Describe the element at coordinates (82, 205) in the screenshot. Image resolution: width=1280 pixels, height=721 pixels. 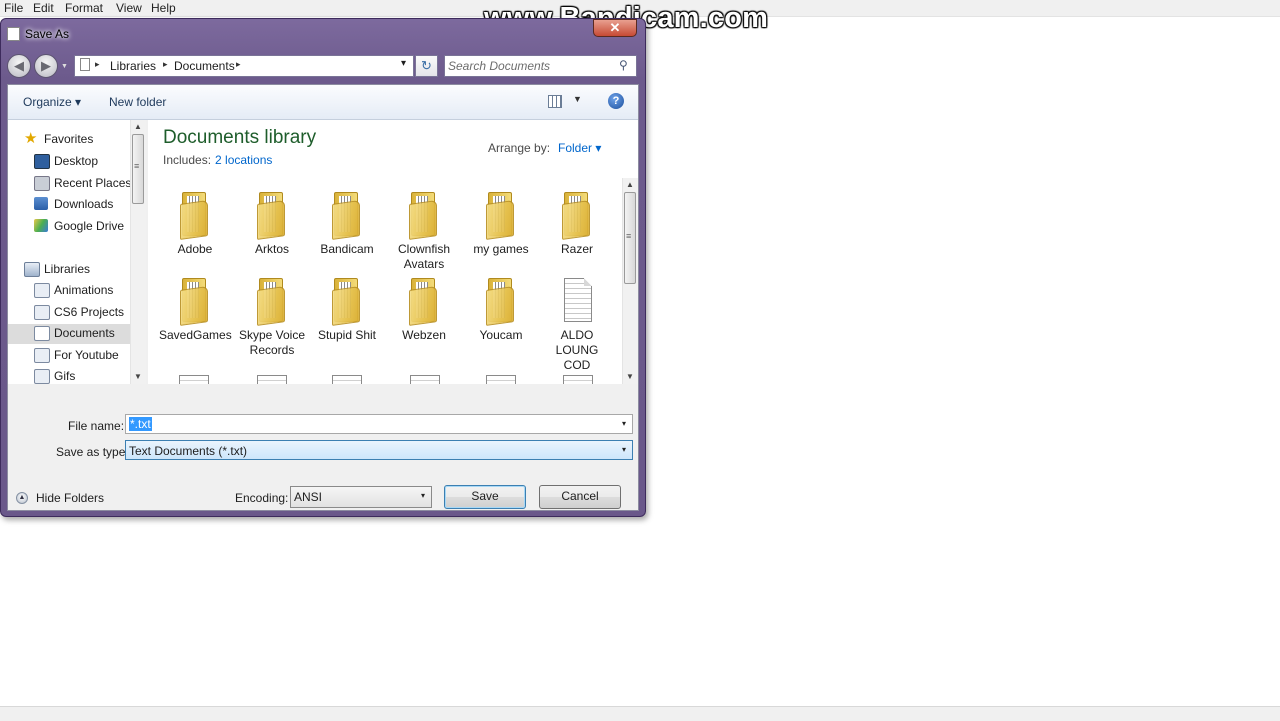
I see `nav-downloads: Downloads` at that location.